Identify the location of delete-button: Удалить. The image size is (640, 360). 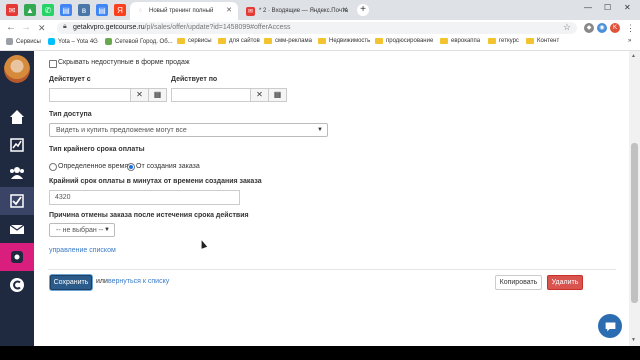
(565, 282).